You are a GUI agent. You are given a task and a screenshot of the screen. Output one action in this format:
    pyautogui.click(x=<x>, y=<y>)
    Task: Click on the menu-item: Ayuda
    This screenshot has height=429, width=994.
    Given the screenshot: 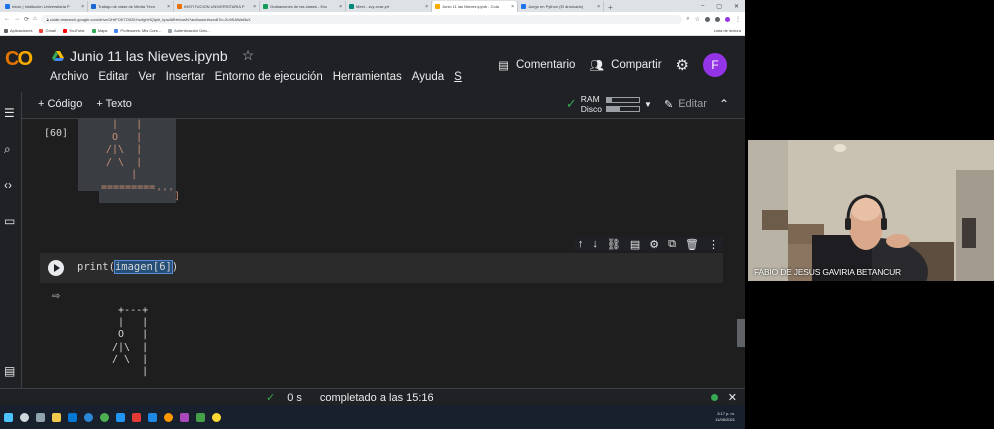 What is the action you would take?
    pyautogui.click(x=428, y=77)
    